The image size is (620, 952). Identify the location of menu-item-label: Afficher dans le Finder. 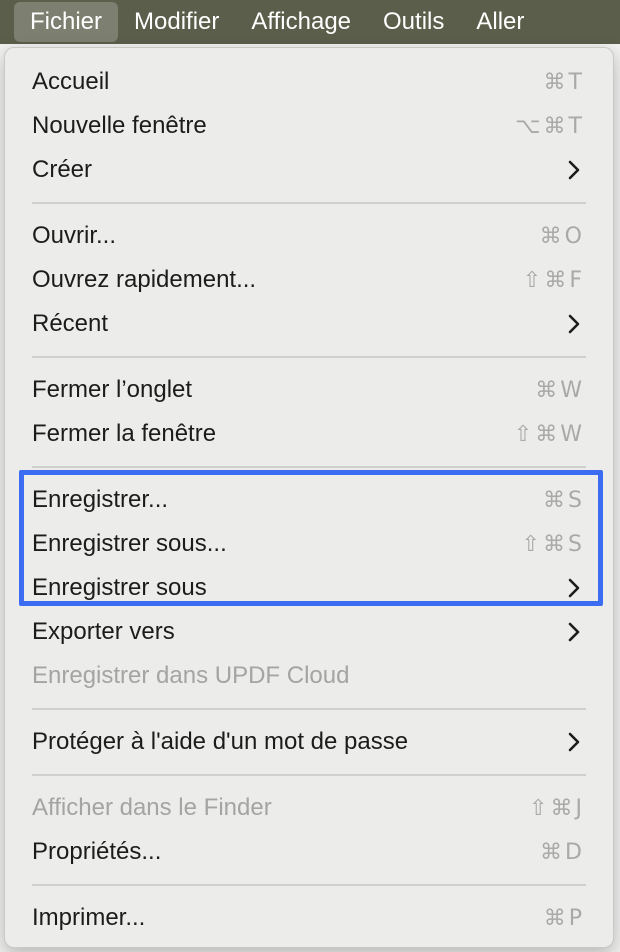
(152, 807).